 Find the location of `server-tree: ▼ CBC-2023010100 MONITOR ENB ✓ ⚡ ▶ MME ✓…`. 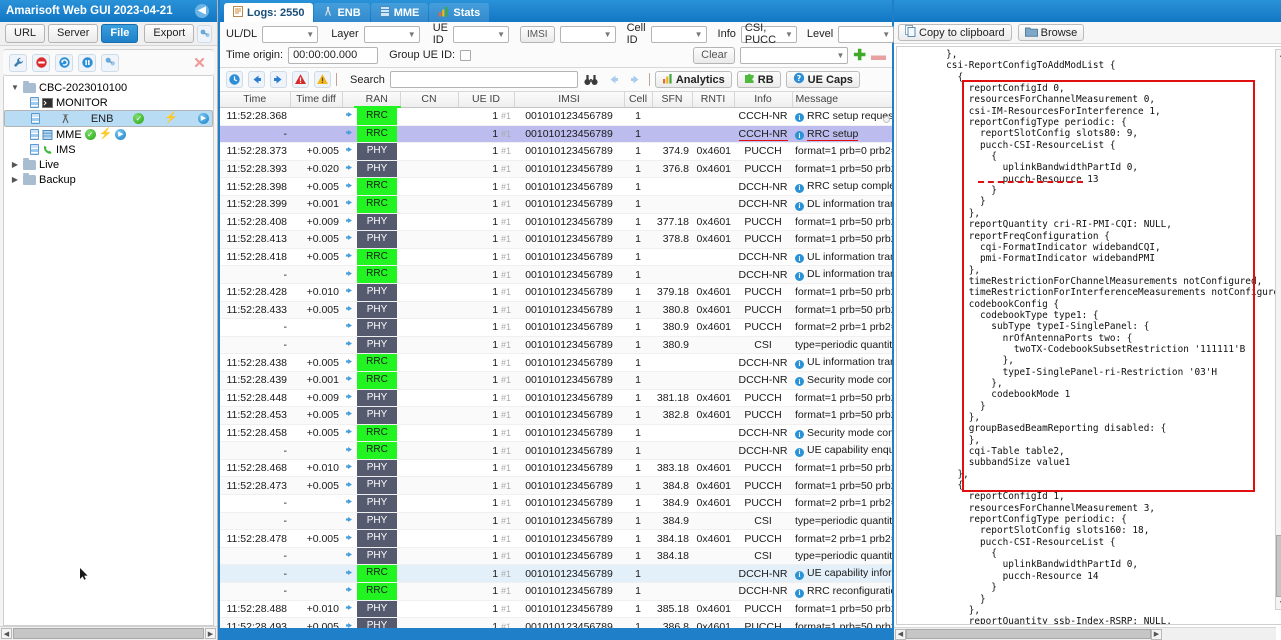

server-tree: ▼ CBC-2023010100 MONITOR ENB ✓ ⚡ ▶ MME ✓… is located at coordinates (108, 351).